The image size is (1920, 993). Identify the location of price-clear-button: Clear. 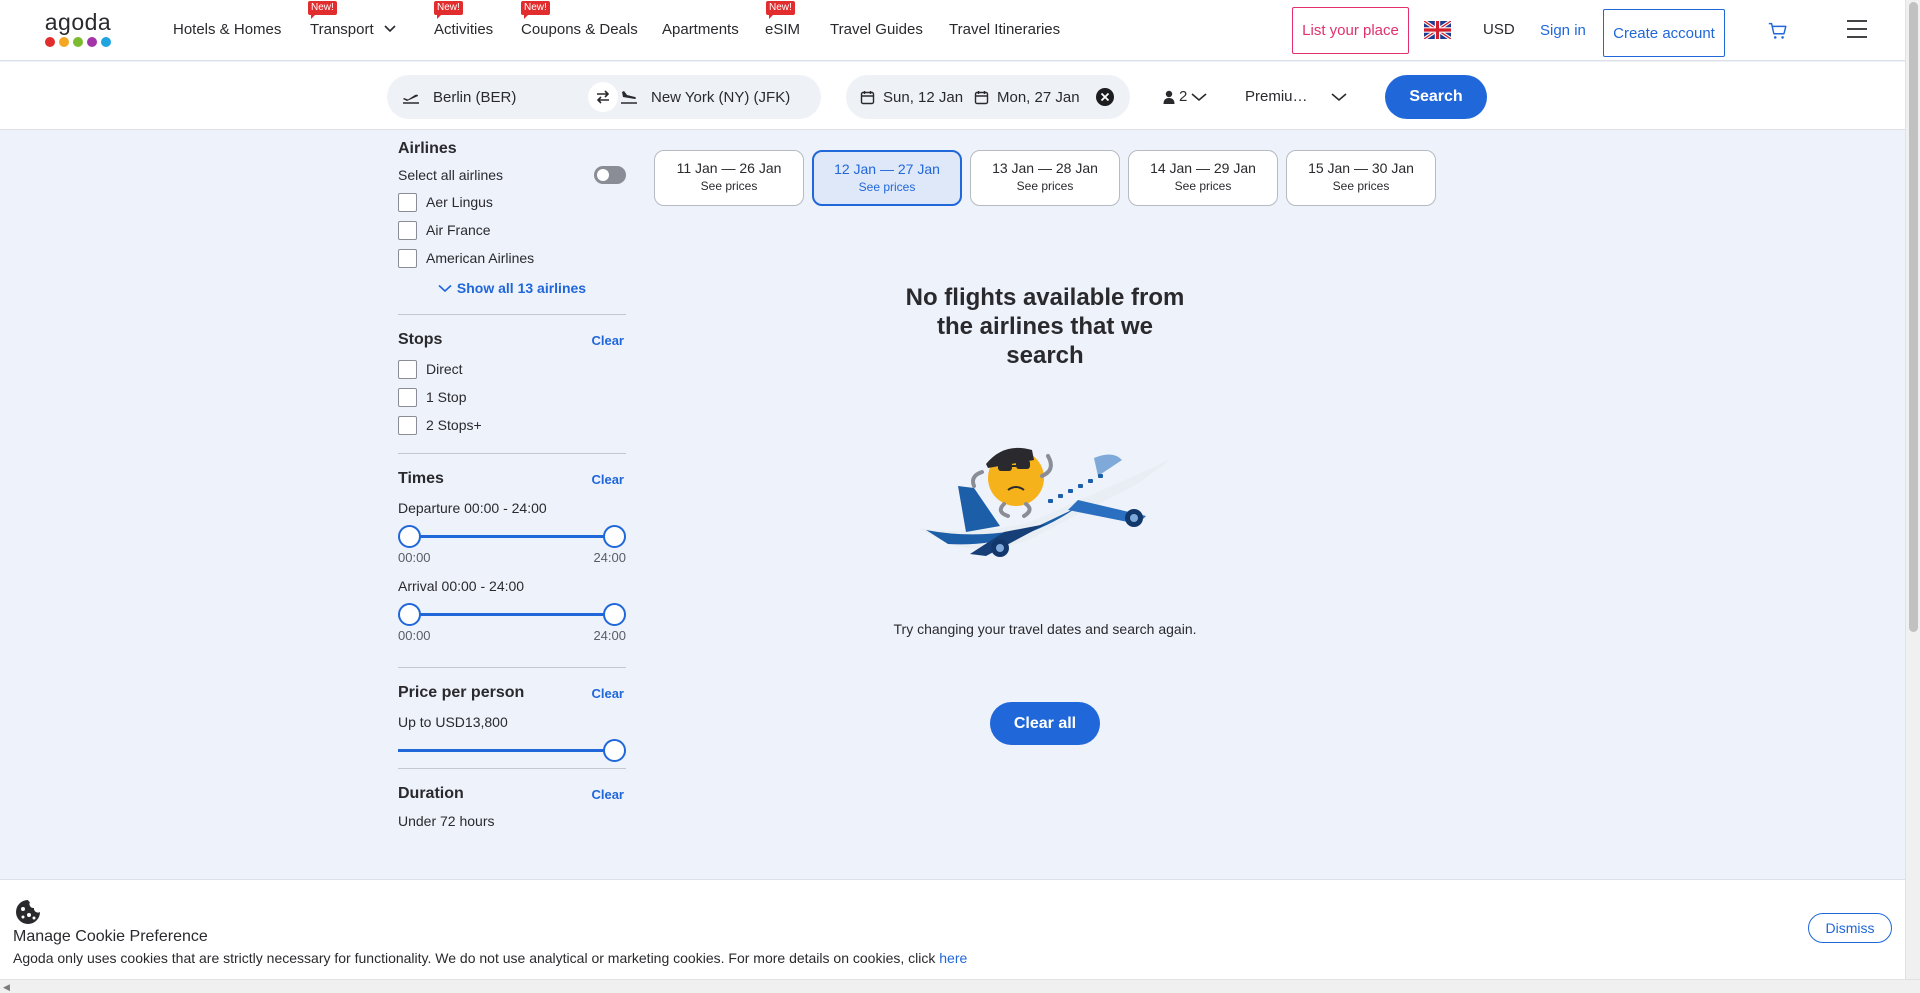
(607, 693).